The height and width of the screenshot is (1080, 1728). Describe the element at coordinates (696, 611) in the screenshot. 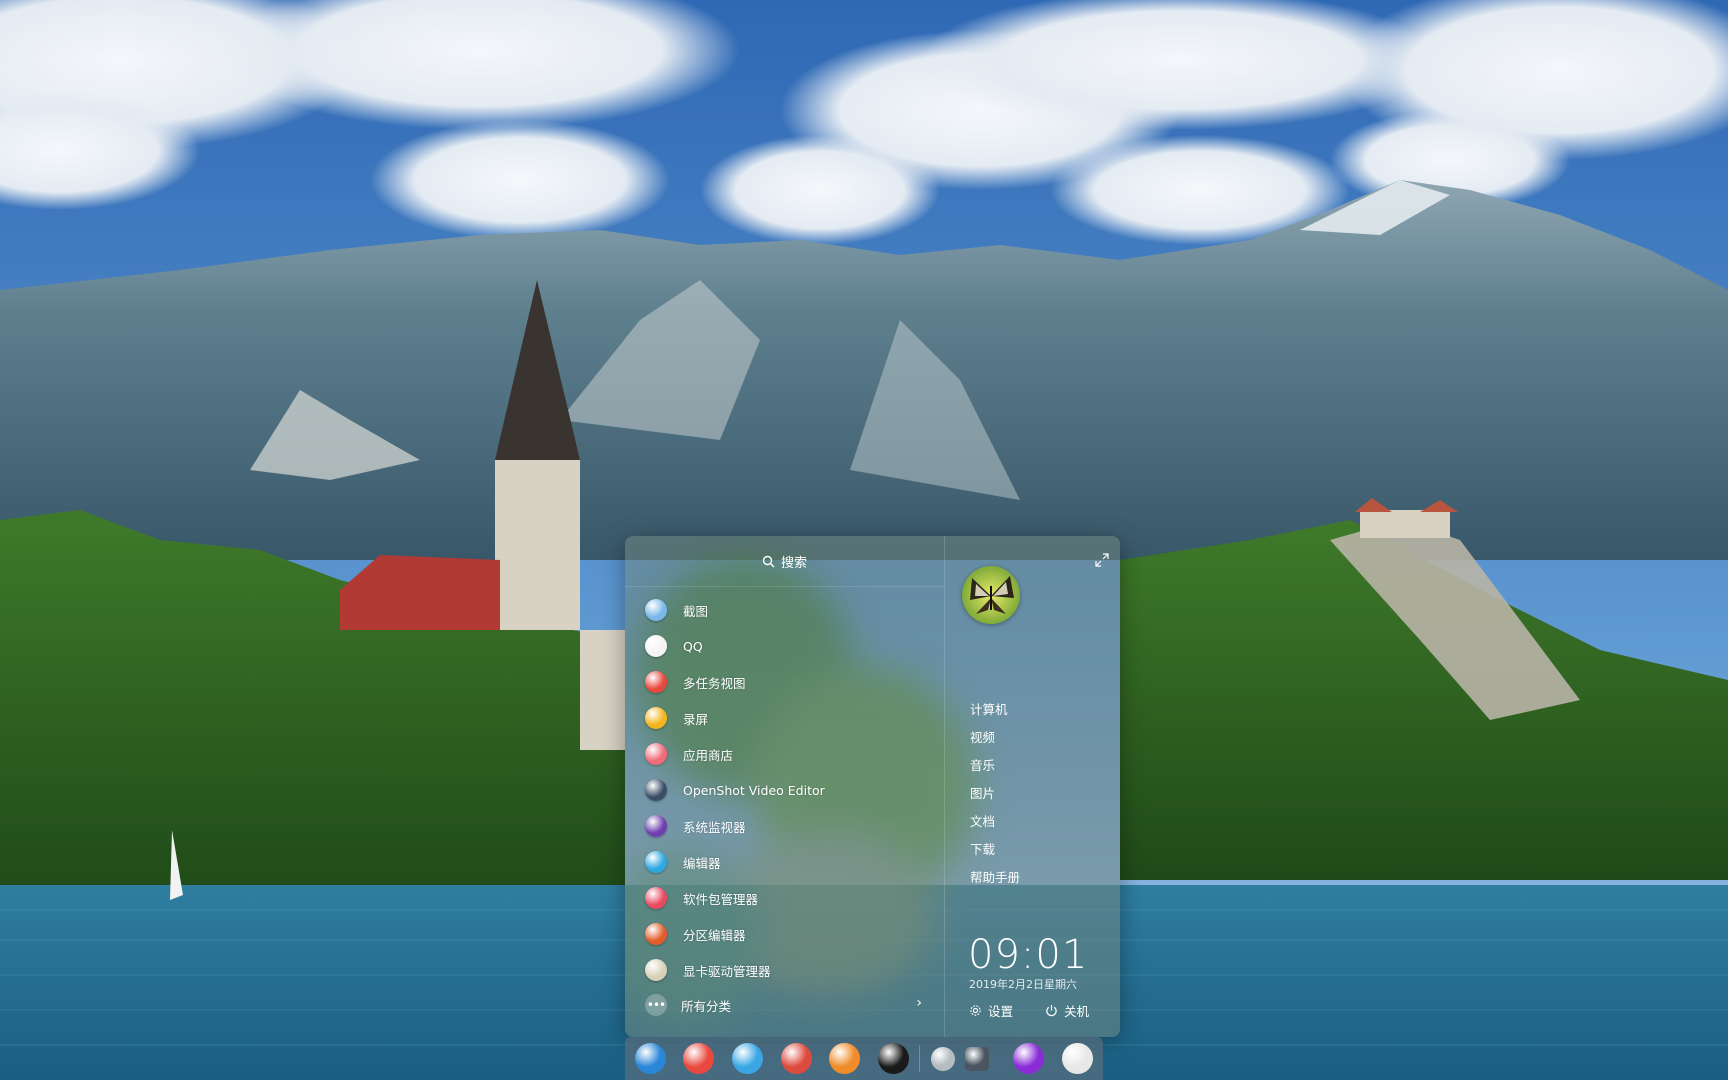

I see `app-label: 截图` at that location.